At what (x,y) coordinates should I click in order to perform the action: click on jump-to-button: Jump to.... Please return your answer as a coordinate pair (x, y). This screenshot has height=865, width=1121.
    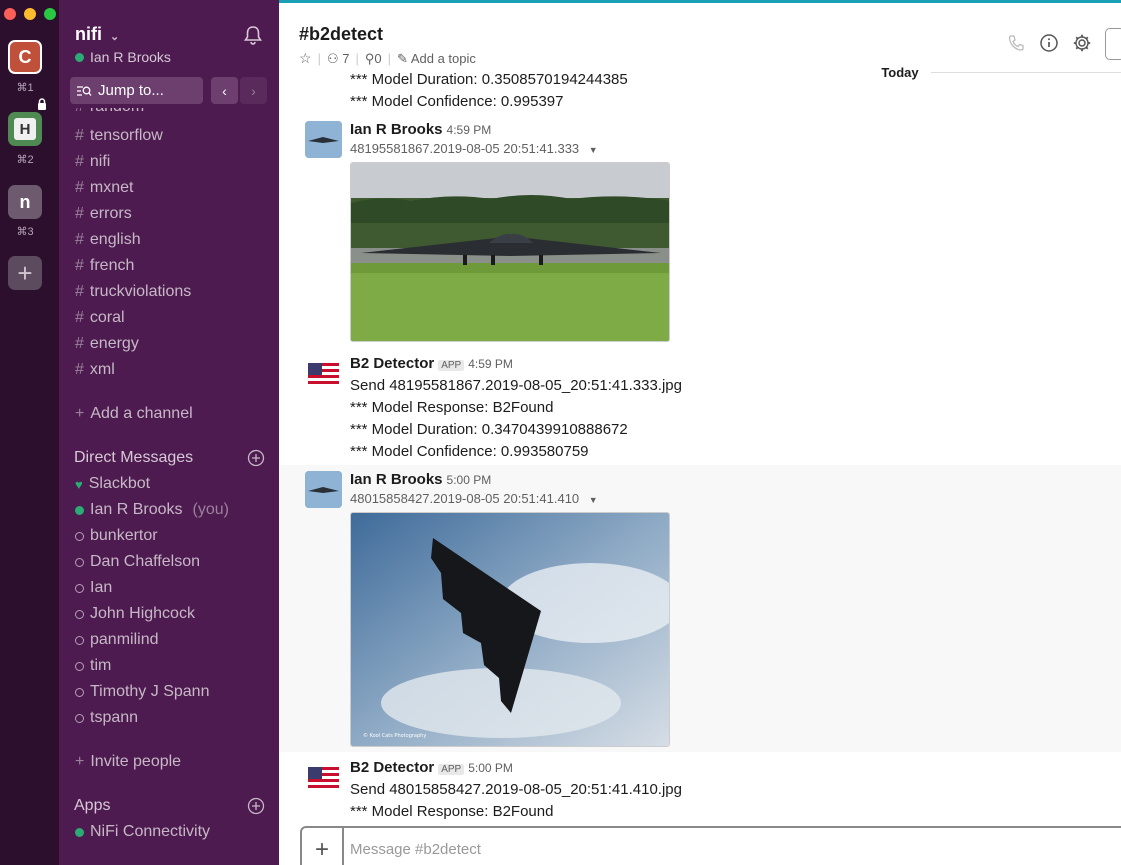
    Looking at the image, I should click on (136, 90).